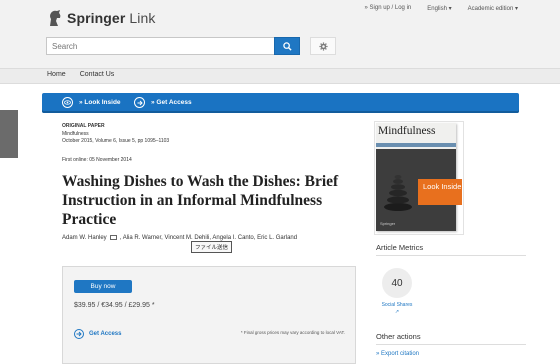  I want to click on article-type: ORIGINAL PAPER, so click(83, 126).